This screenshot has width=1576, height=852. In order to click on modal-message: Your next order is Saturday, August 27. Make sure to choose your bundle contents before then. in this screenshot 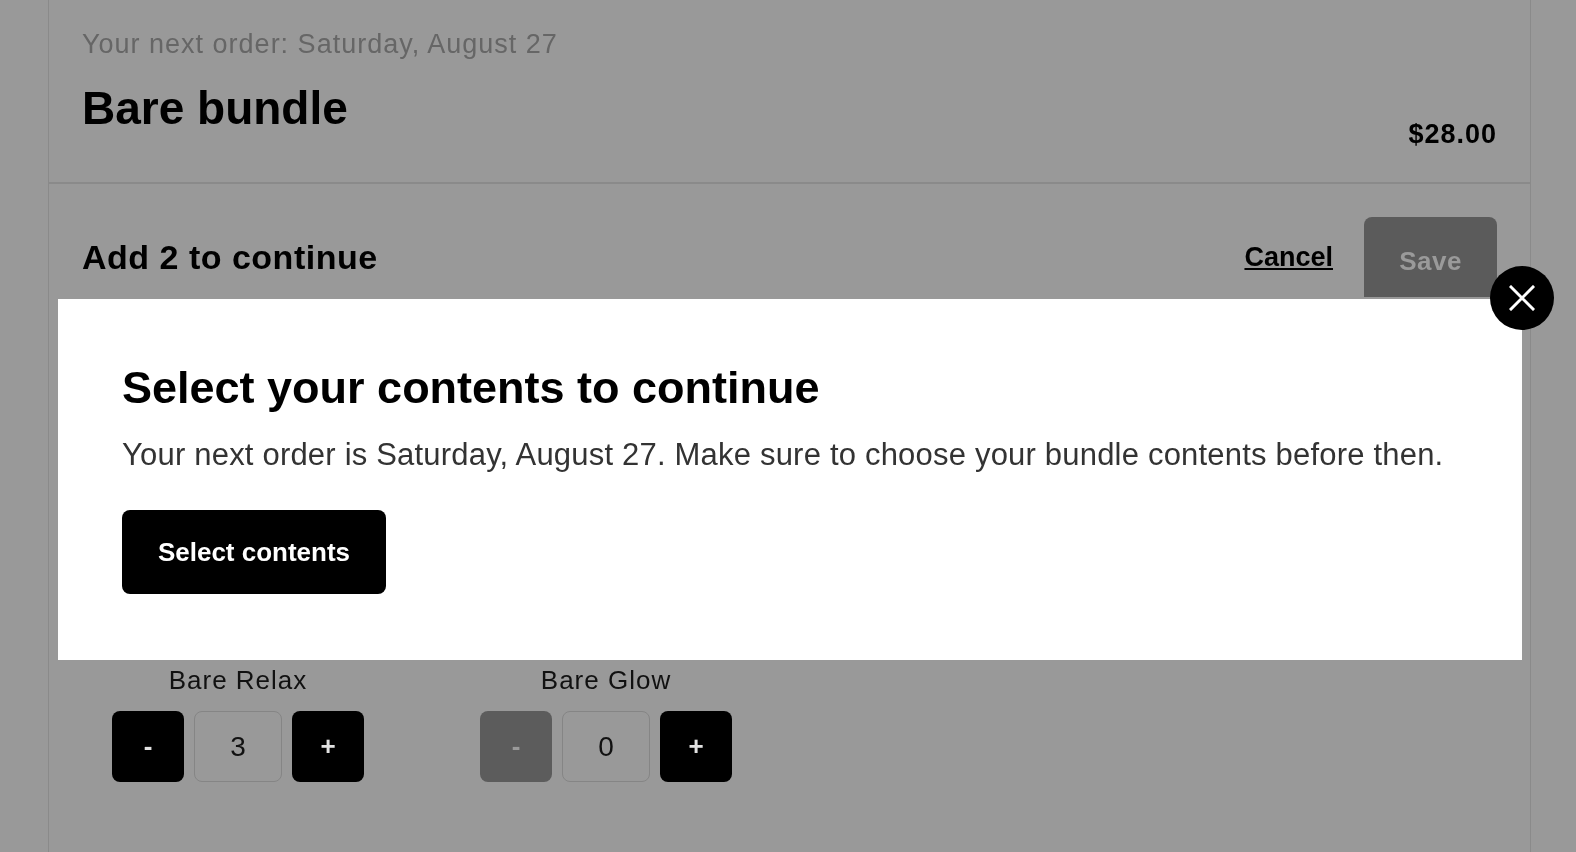, I will do `click(783, 455)`.